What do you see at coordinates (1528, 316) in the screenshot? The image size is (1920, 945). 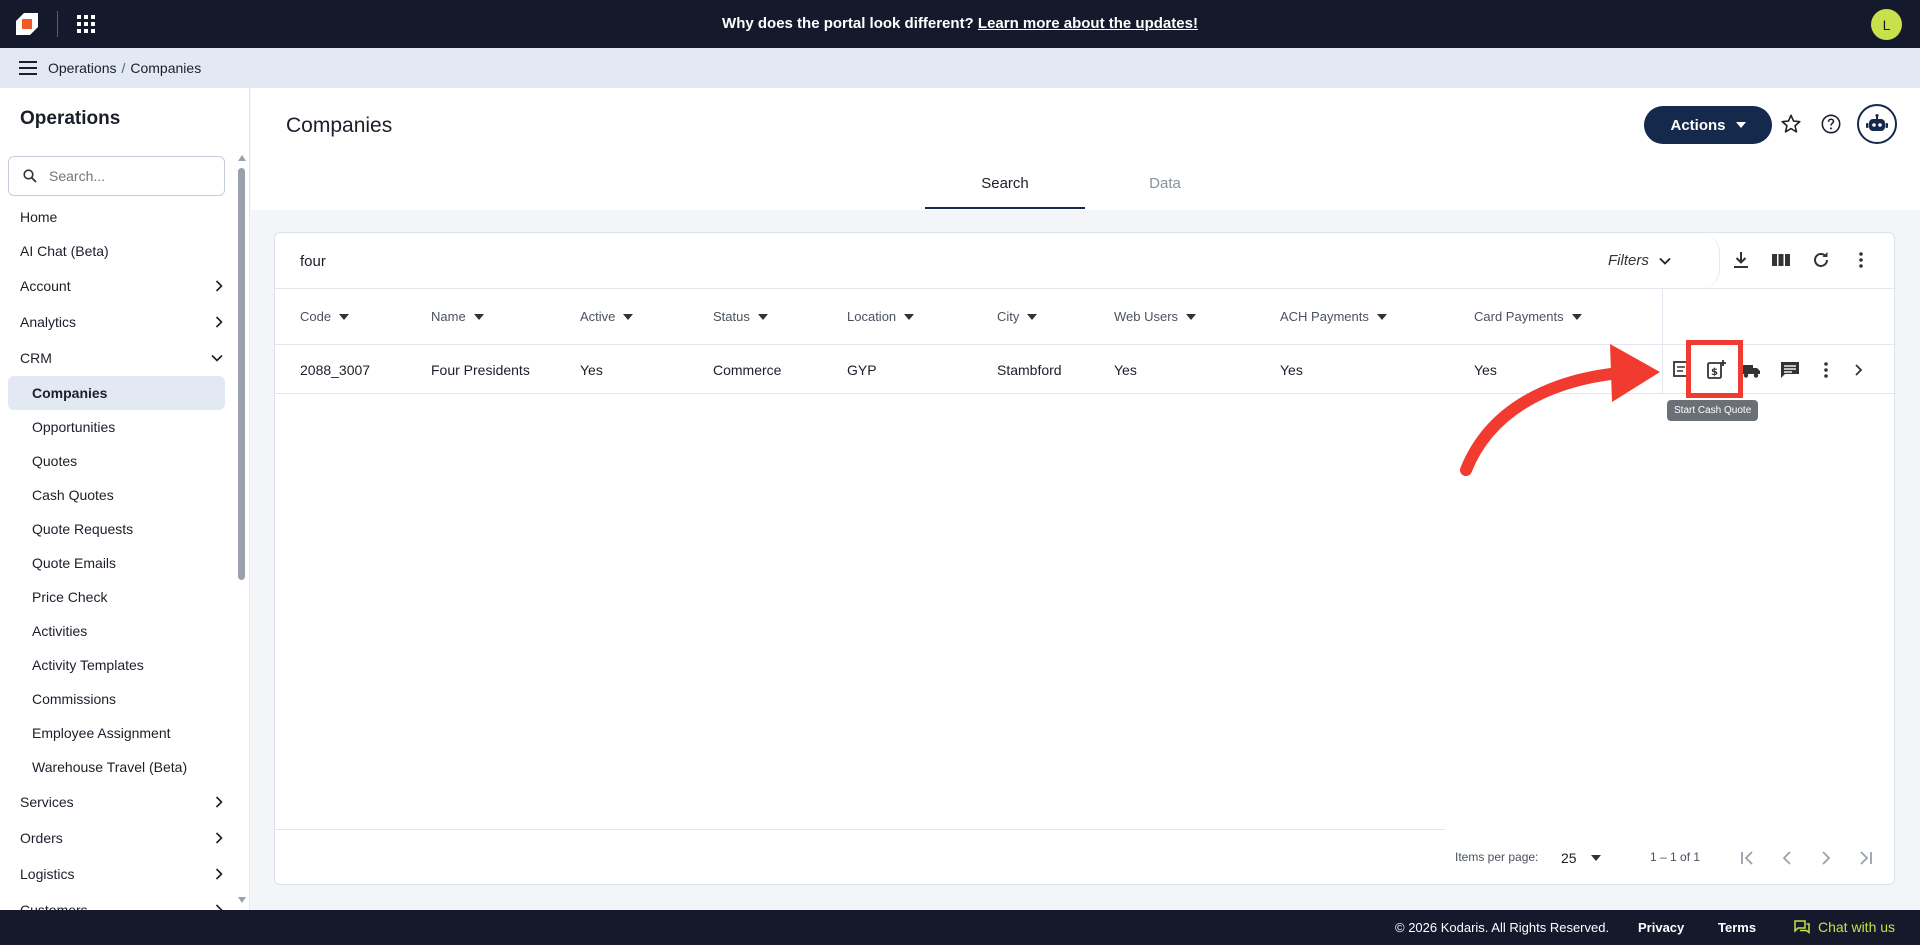 I see `column-header-card-payments: Card Payments` at bounding box center [1528, 316].